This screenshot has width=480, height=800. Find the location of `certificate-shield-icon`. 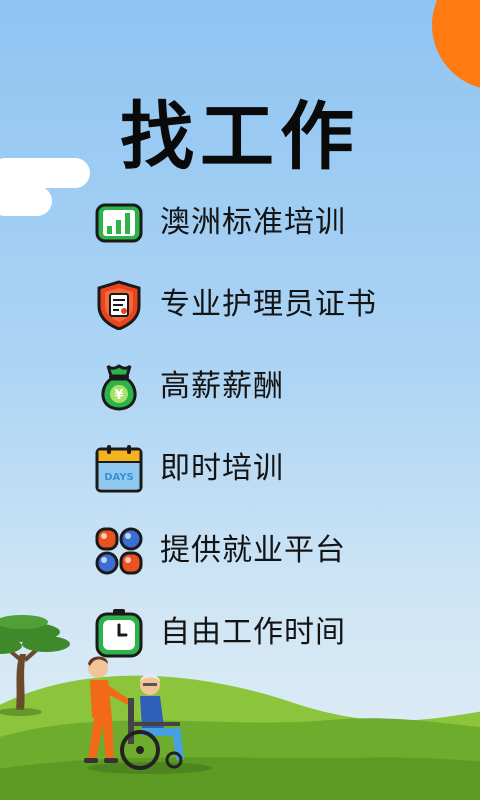

certificate-shield-icon is located at coordinates (119, 305).